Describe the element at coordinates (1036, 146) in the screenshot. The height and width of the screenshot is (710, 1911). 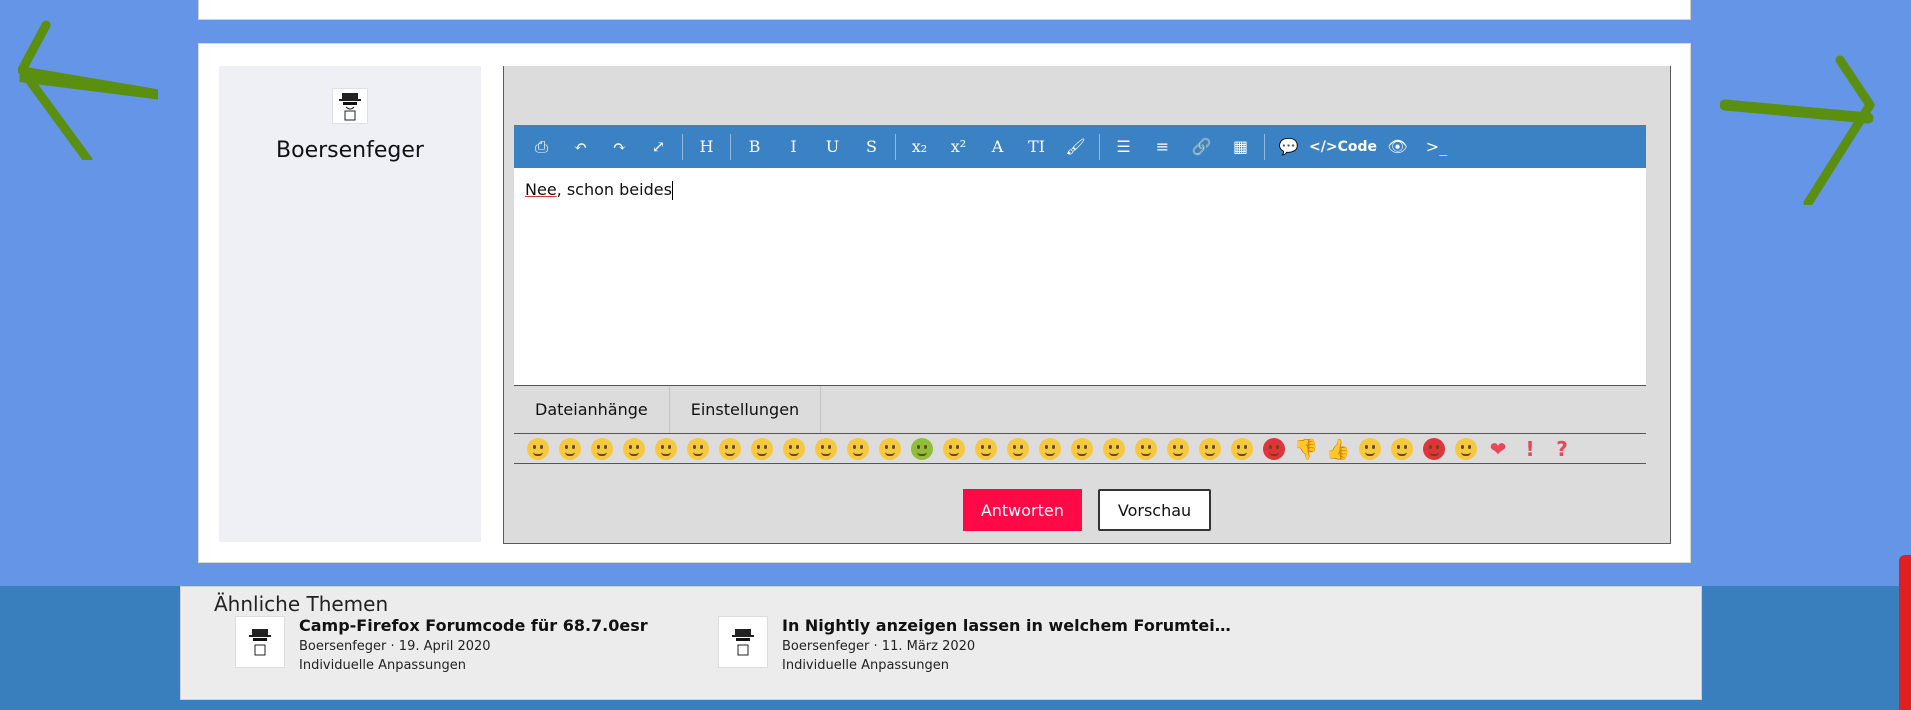
I see `font-size-icon: TI` at that location.